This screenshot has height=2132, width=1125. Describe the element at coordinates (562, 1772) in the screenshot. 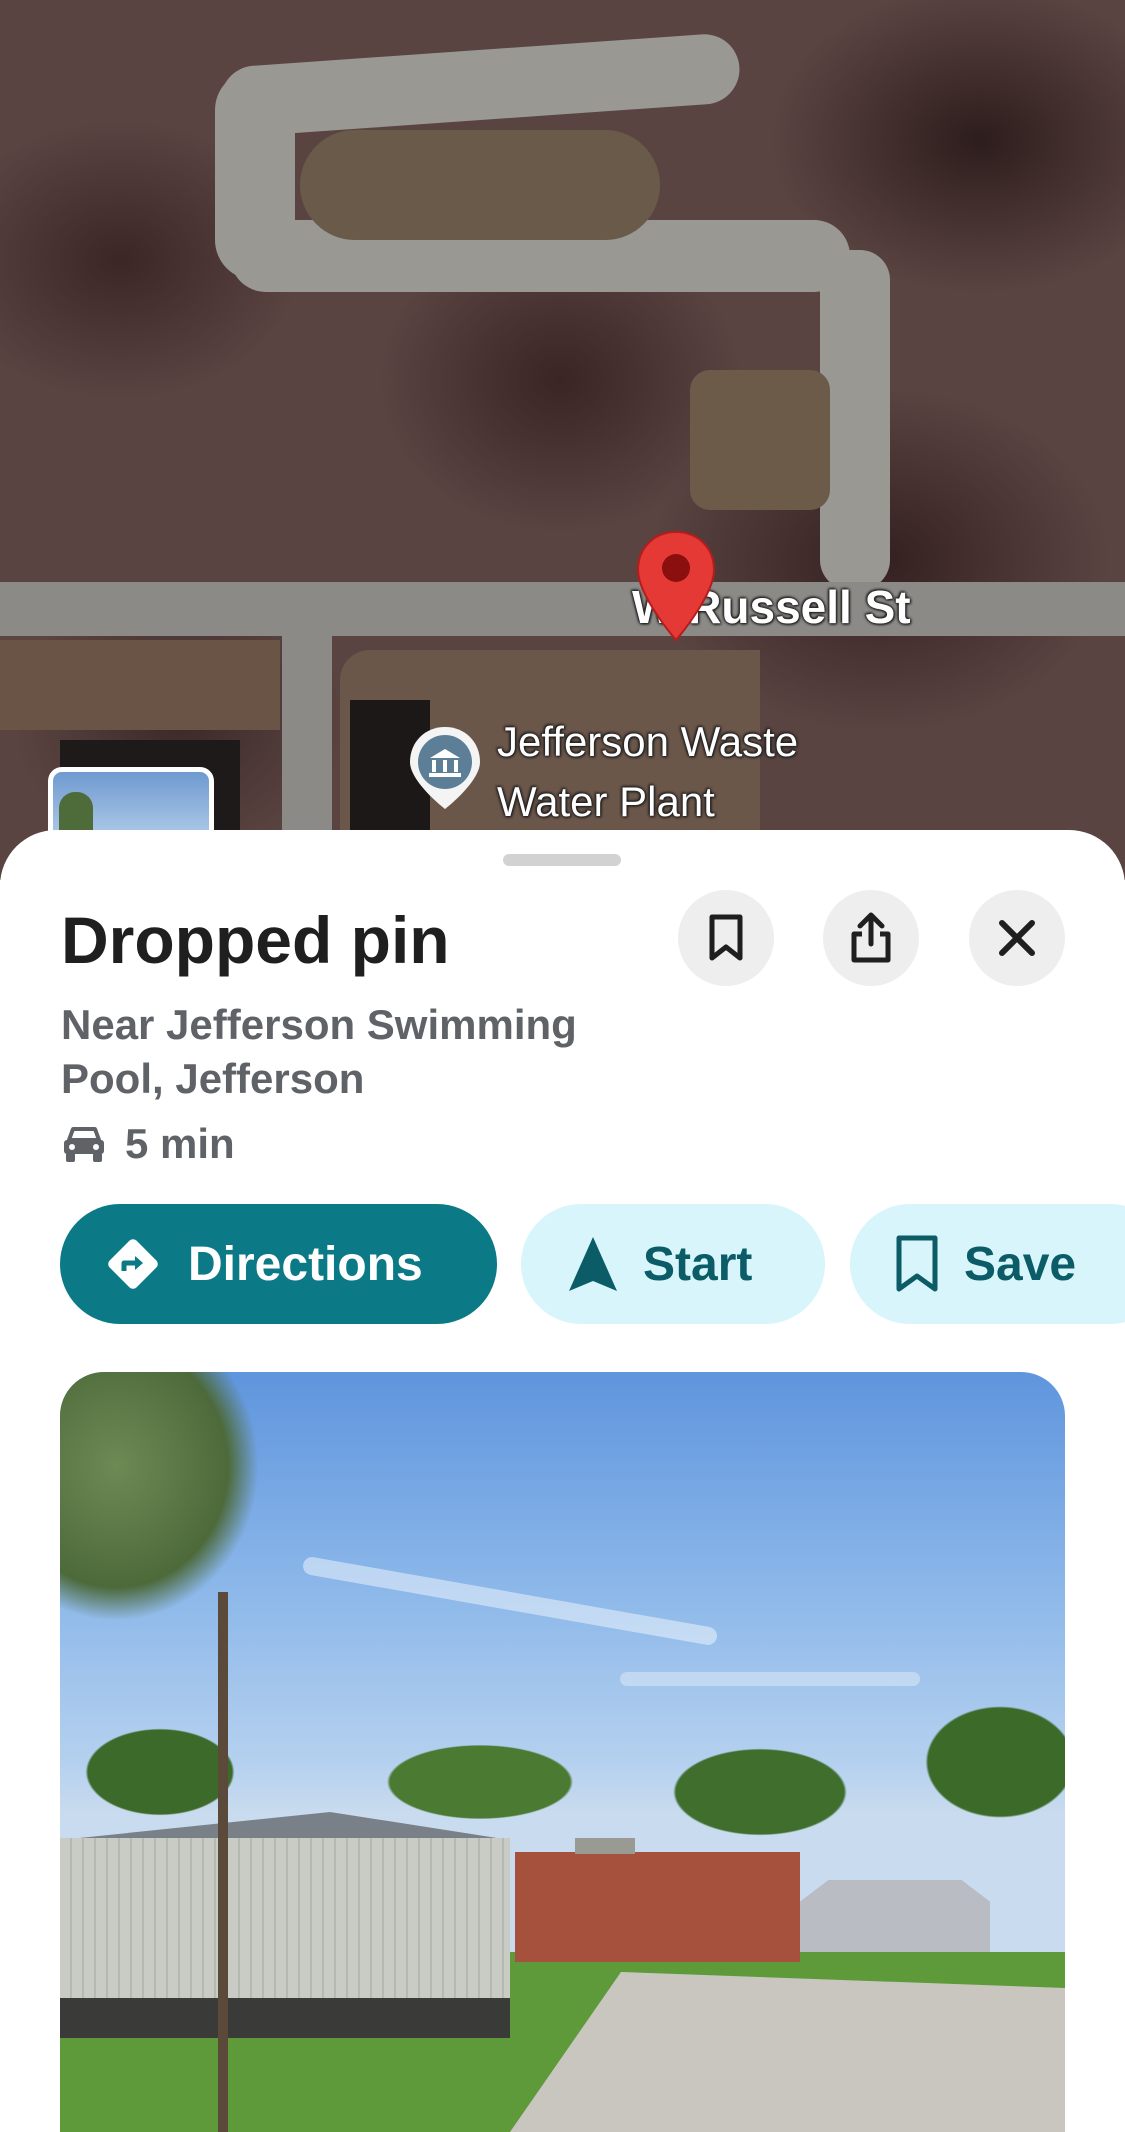

I see `photo-treeline` at that location.